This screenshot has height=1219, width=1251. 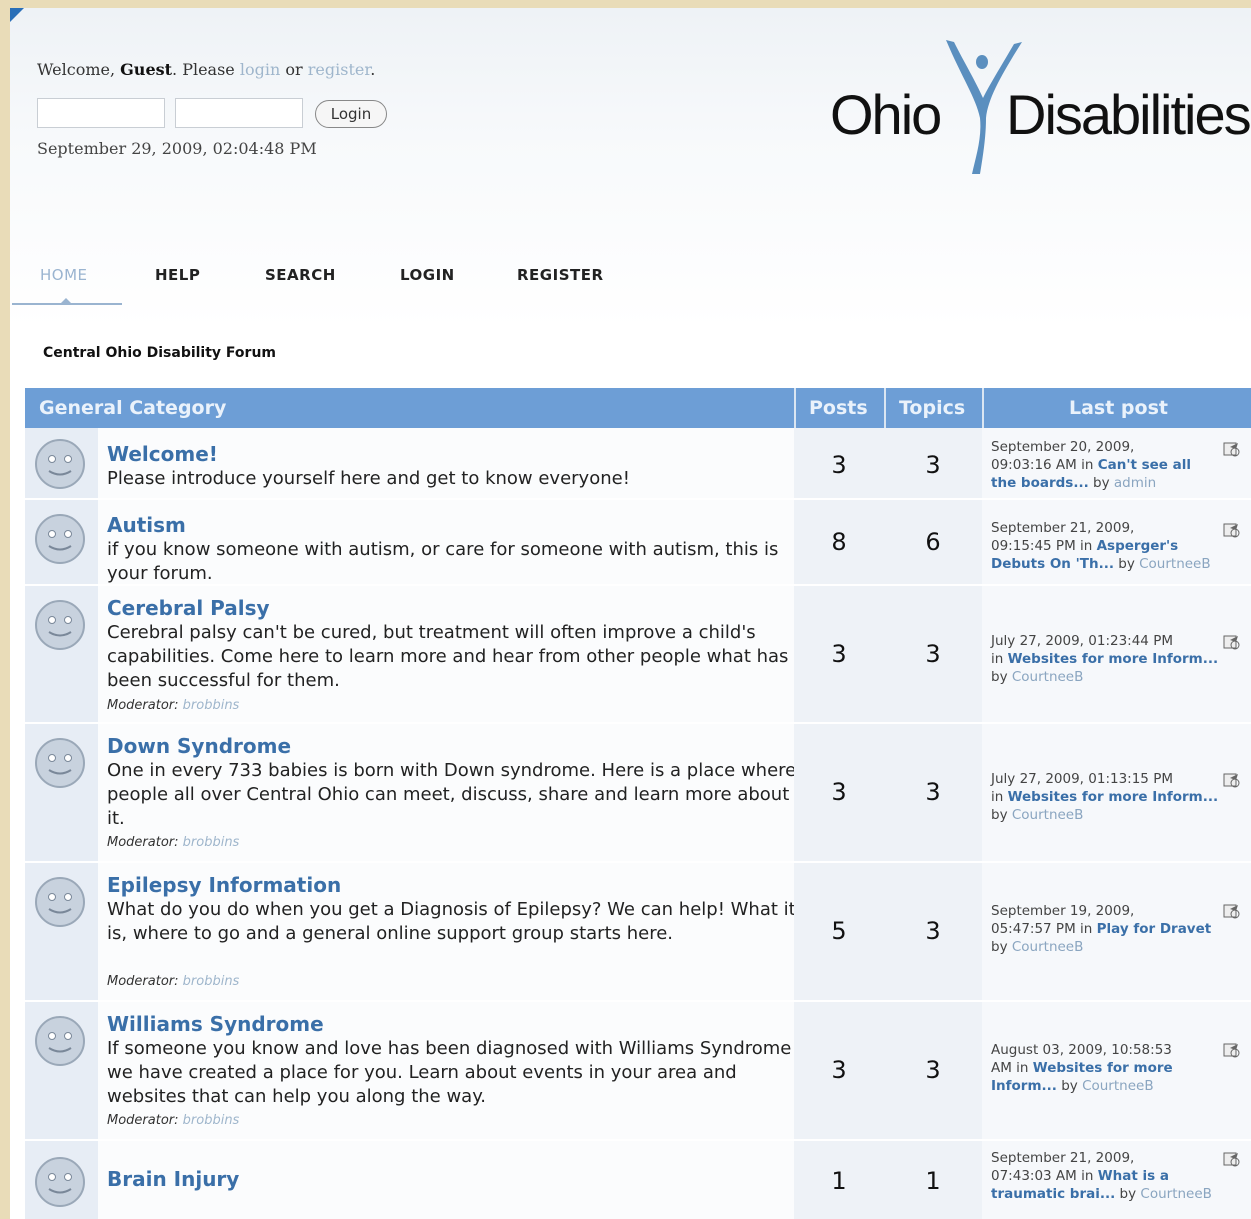 What do you see at coordinates (1044, 465) in the screenshot?
I see `last-post-time: 09:03:16 AM in` at bounding box center [1044, 465].